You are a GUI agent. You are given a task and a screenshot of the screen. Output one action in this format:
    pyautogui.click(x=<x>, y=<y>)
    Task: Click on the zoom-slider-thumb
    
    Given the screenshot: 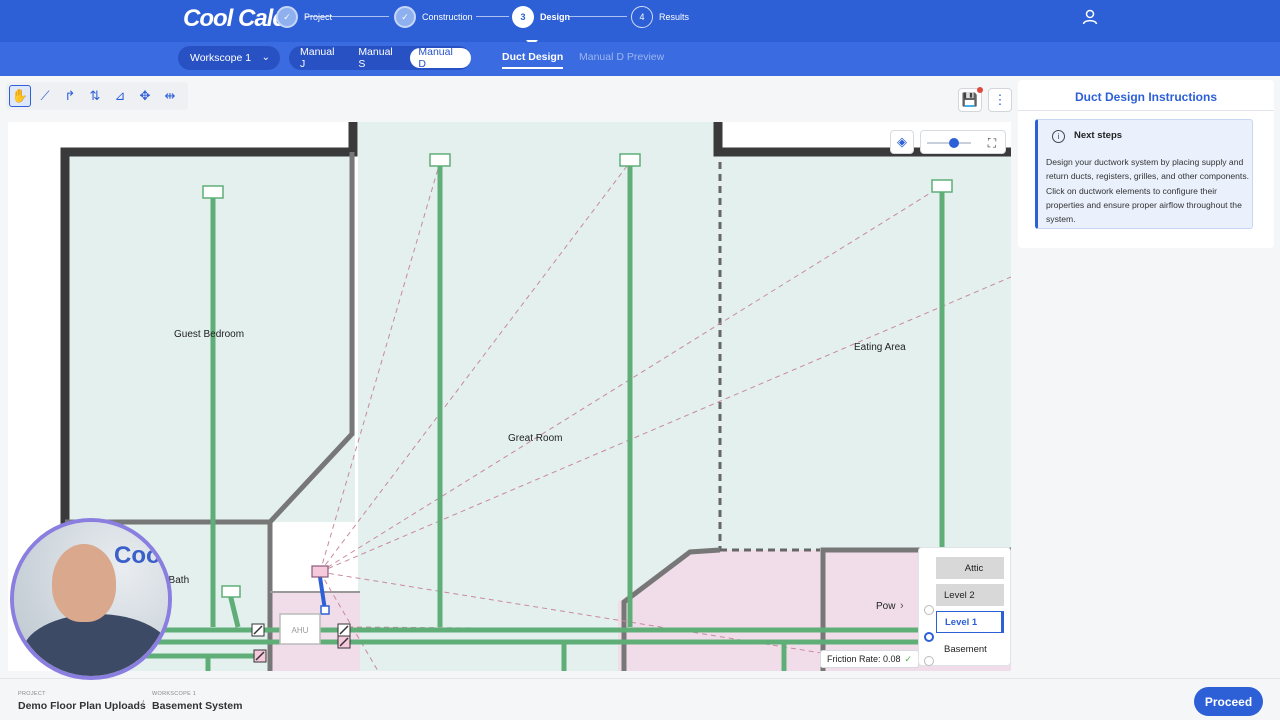 What is the action you would take?
    pyautogui.click(x=954, y=143)
    